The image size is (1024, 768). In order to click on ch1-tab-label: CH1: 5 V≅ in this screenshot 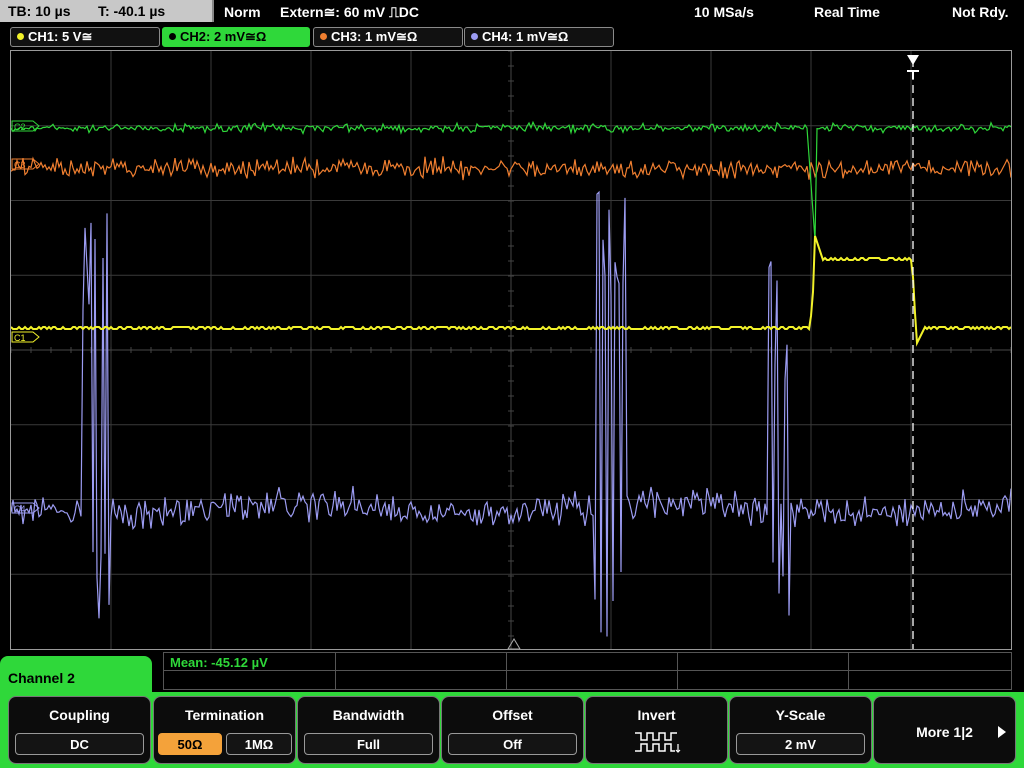, I will do `click(60, 36)`.